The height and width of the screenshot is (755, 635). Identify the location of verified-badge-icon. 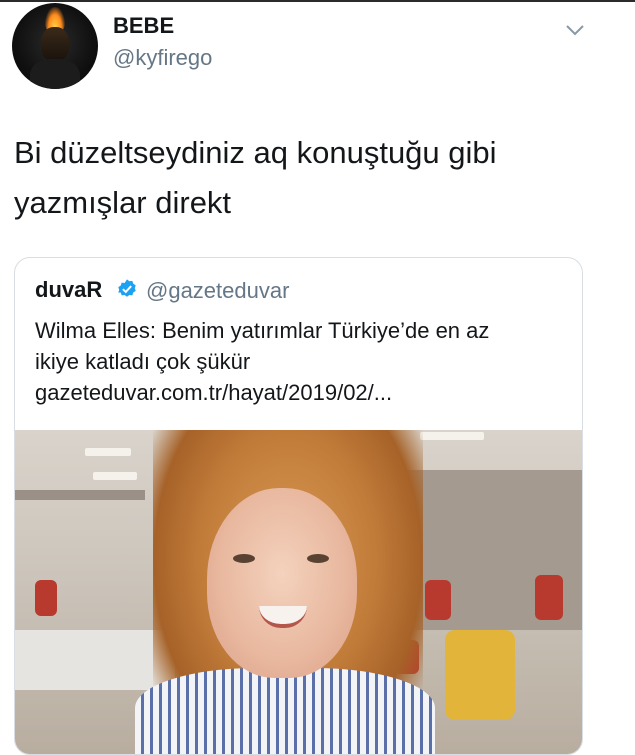
(127, 288).